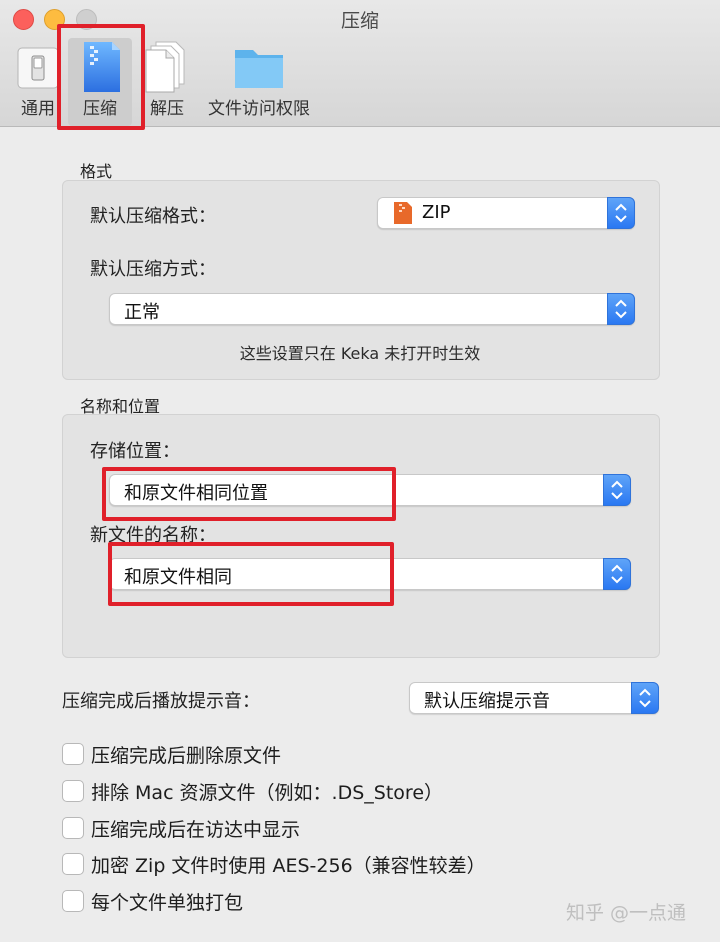 This screenshot has height=942, width=720. What do you see at coordinates (102, 67) in the screenshot?
I see `zip-file-icon` at bounding box center [102, 67].